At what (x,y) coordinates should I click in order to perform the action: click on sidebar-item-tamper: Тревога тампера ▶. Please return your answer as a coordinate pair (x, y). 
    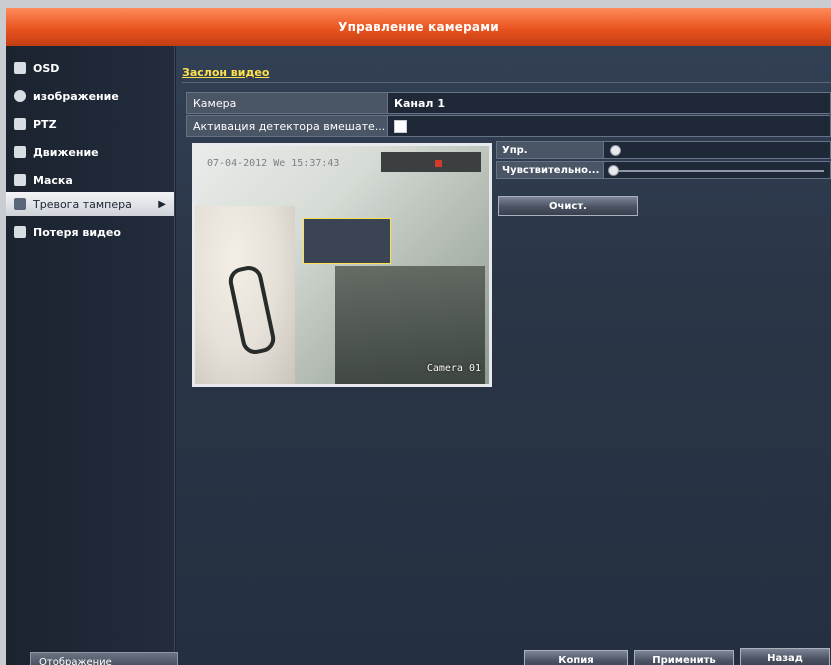
    Looking at the image, I should click on (90, 204).